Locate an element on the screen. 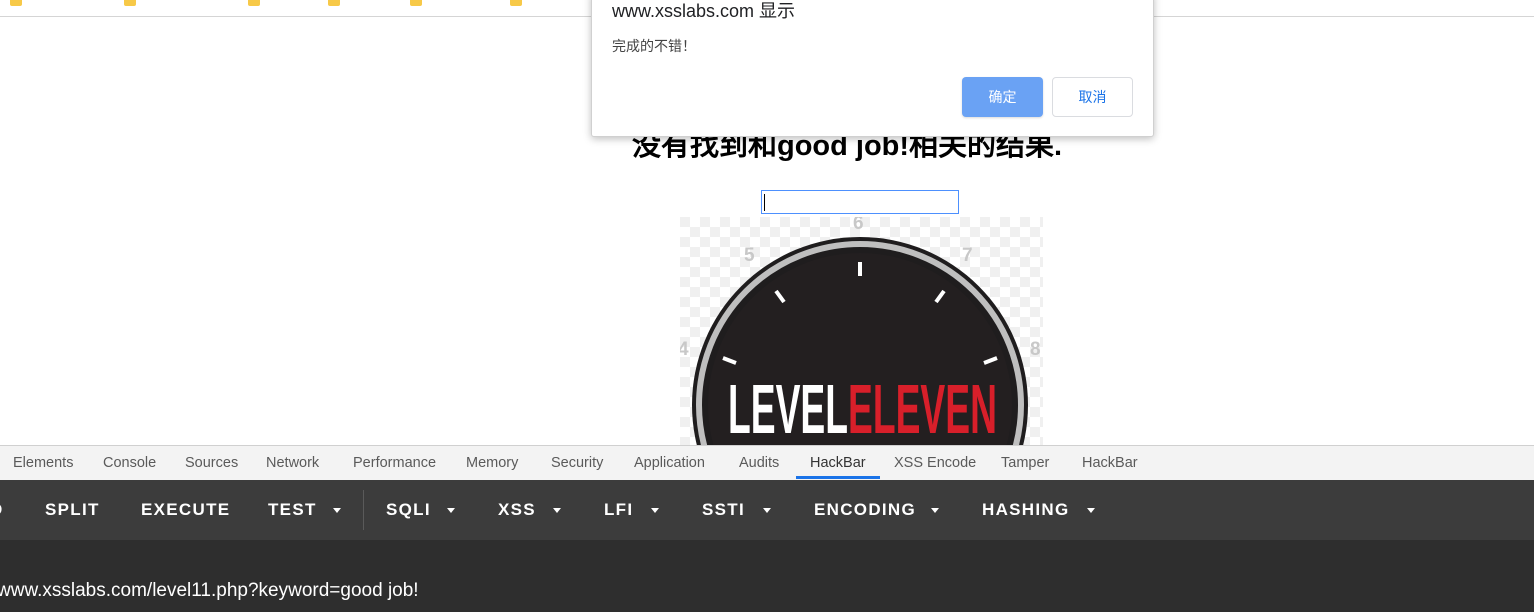 This screenshot has height=612, width=1534. dialog-message: 完成的不错！ is located at coordinates (654, 46).